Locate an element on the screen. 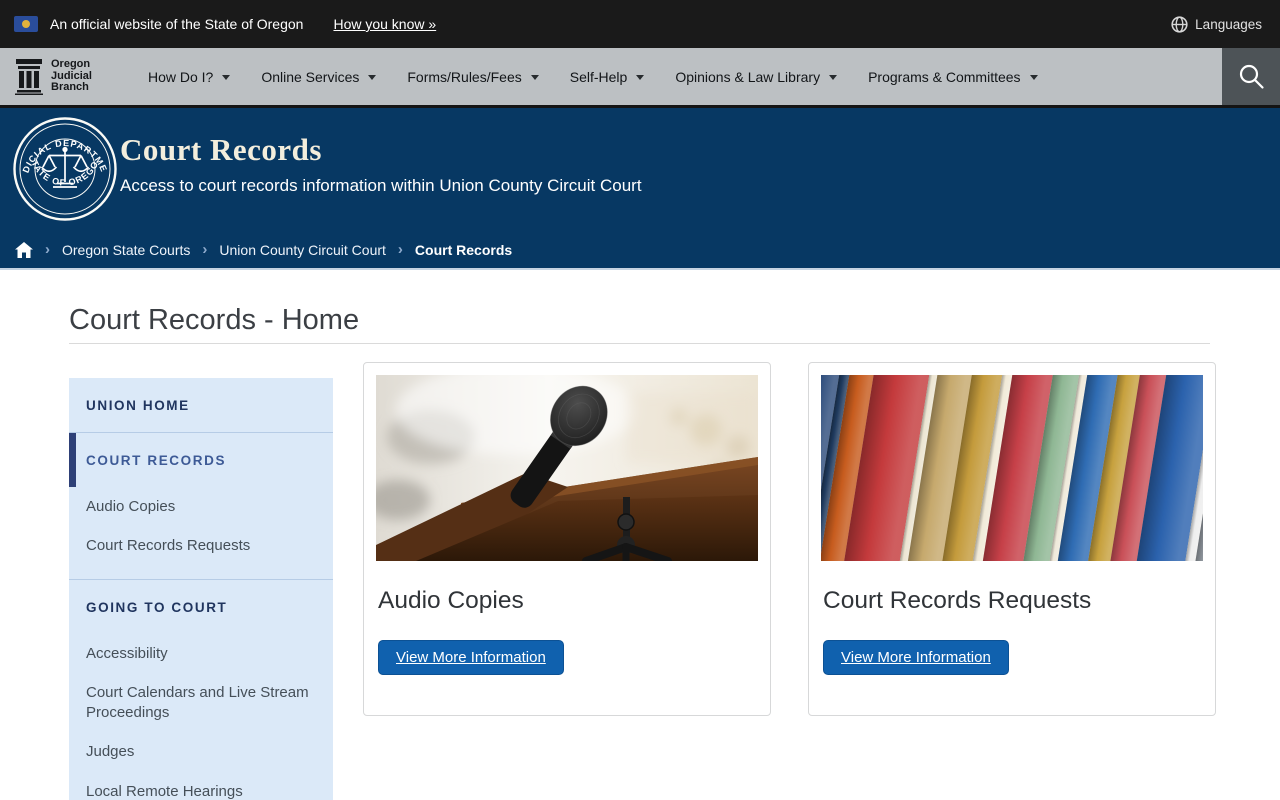 The image size is (1280, 800). pillar-icon is located at coordinates (29, 76).